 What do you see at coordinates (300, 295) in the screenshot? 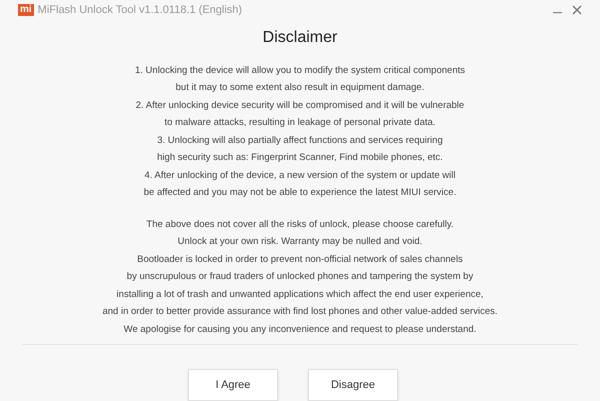
I see `disclaimer-line: installing a lot of trash and unwanted applications which affect the end user experience,` at bounding box center [300, 295].